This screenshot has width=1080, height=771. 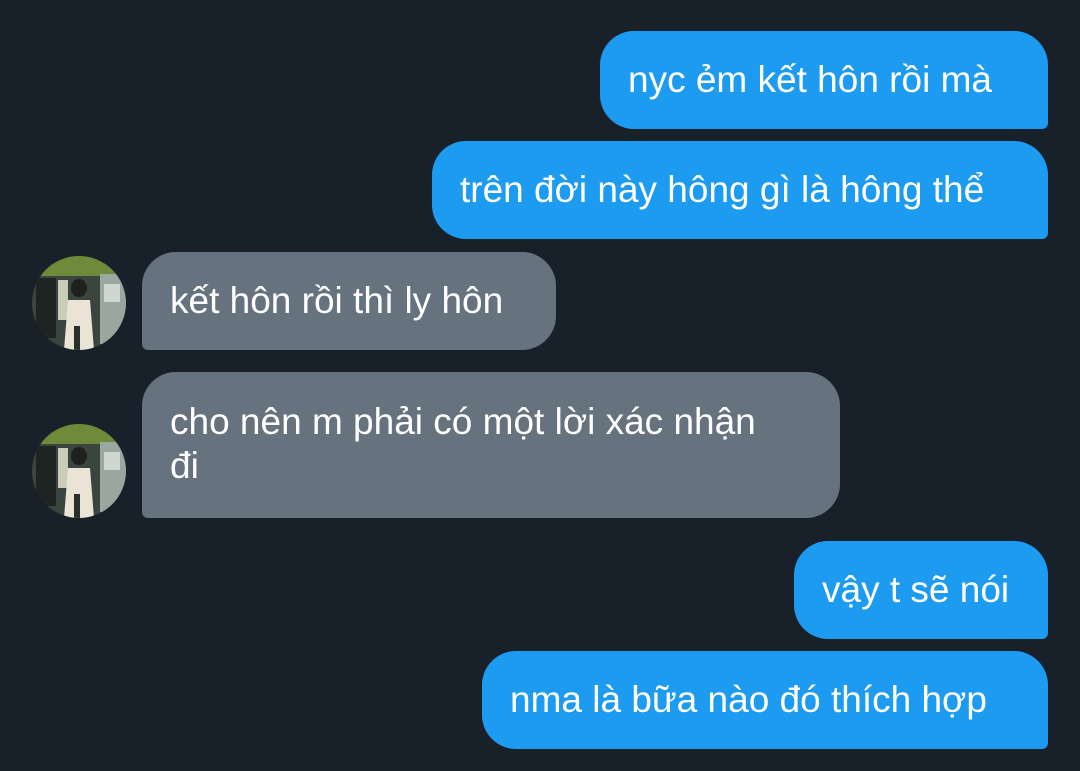 I want to click on message-bubble-outgoing: vậy t sẽ nói, so click(x=921, y=590).